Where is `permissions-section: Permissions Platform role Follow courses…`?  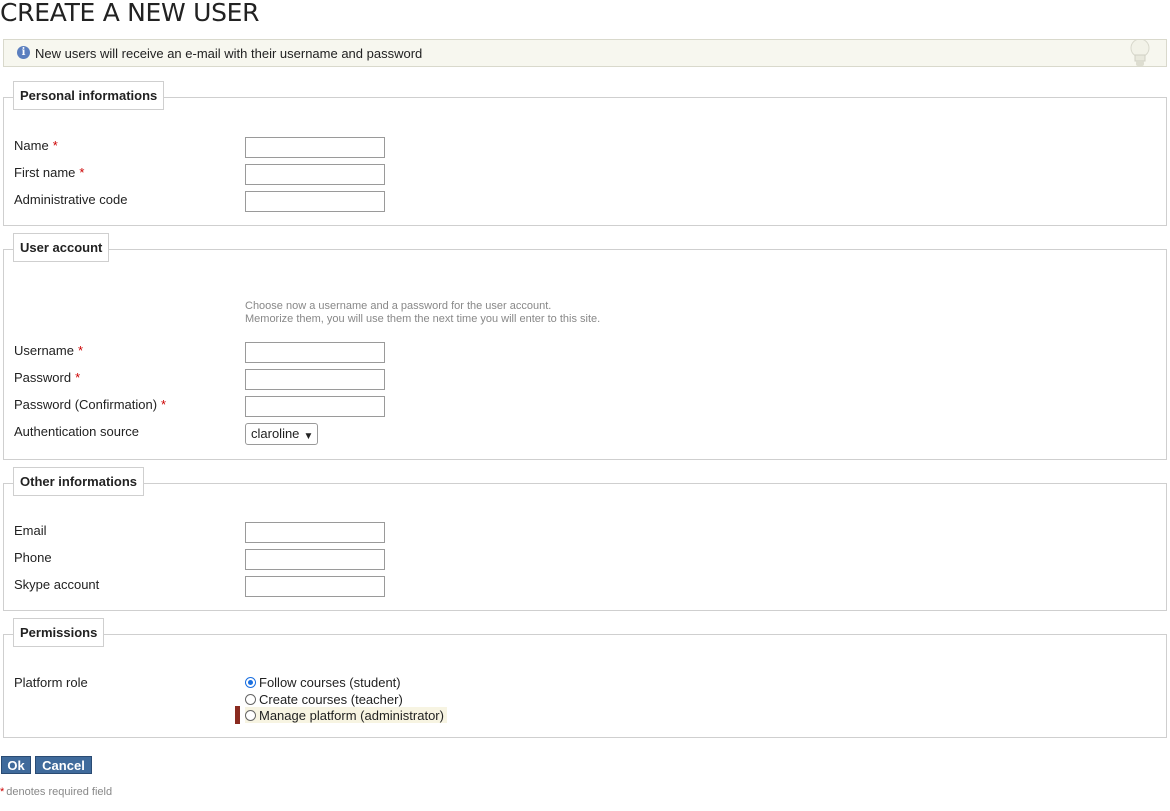
permissions-section: Permissions Platform role Follow courses… is located at coordinates (585, 678).